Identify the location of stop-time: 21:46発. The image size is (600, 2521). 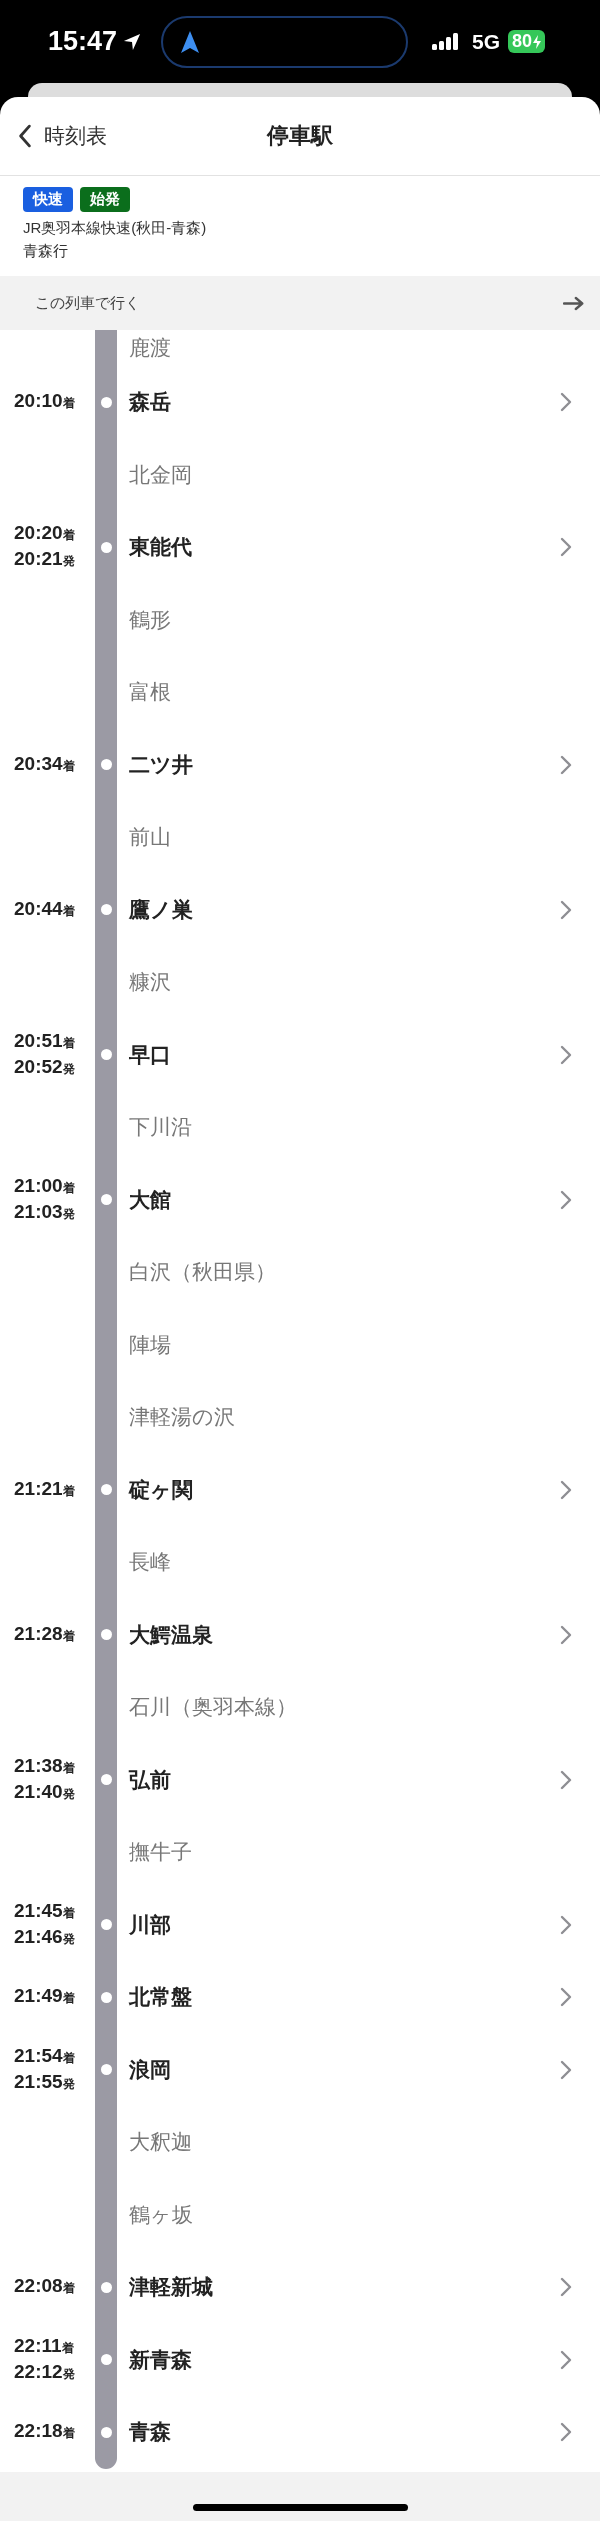
(45, 1936).